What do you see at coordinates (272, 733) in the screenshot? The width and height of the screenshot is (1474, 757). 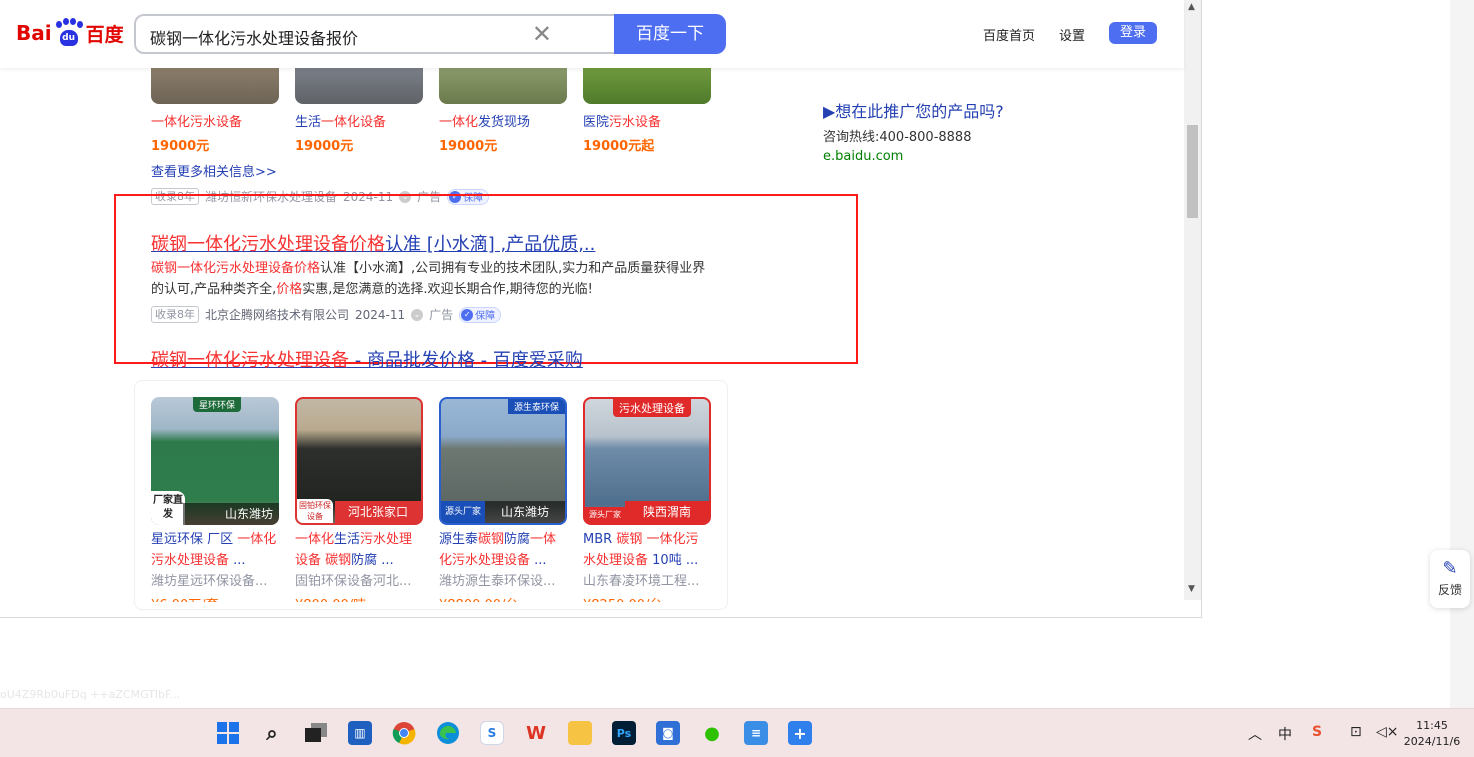 I see `search-icon: ⌕` at bounding box center [272, 733].